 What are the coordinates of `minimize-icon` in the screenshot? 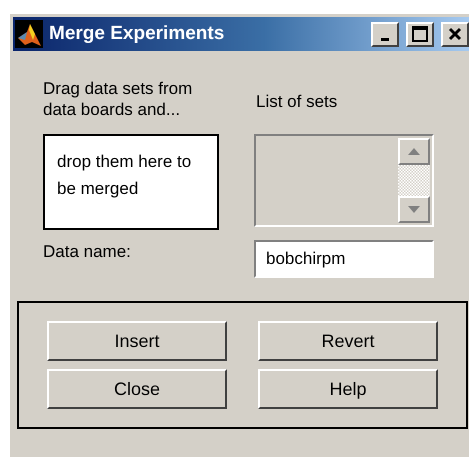 It's located at (385, 39).